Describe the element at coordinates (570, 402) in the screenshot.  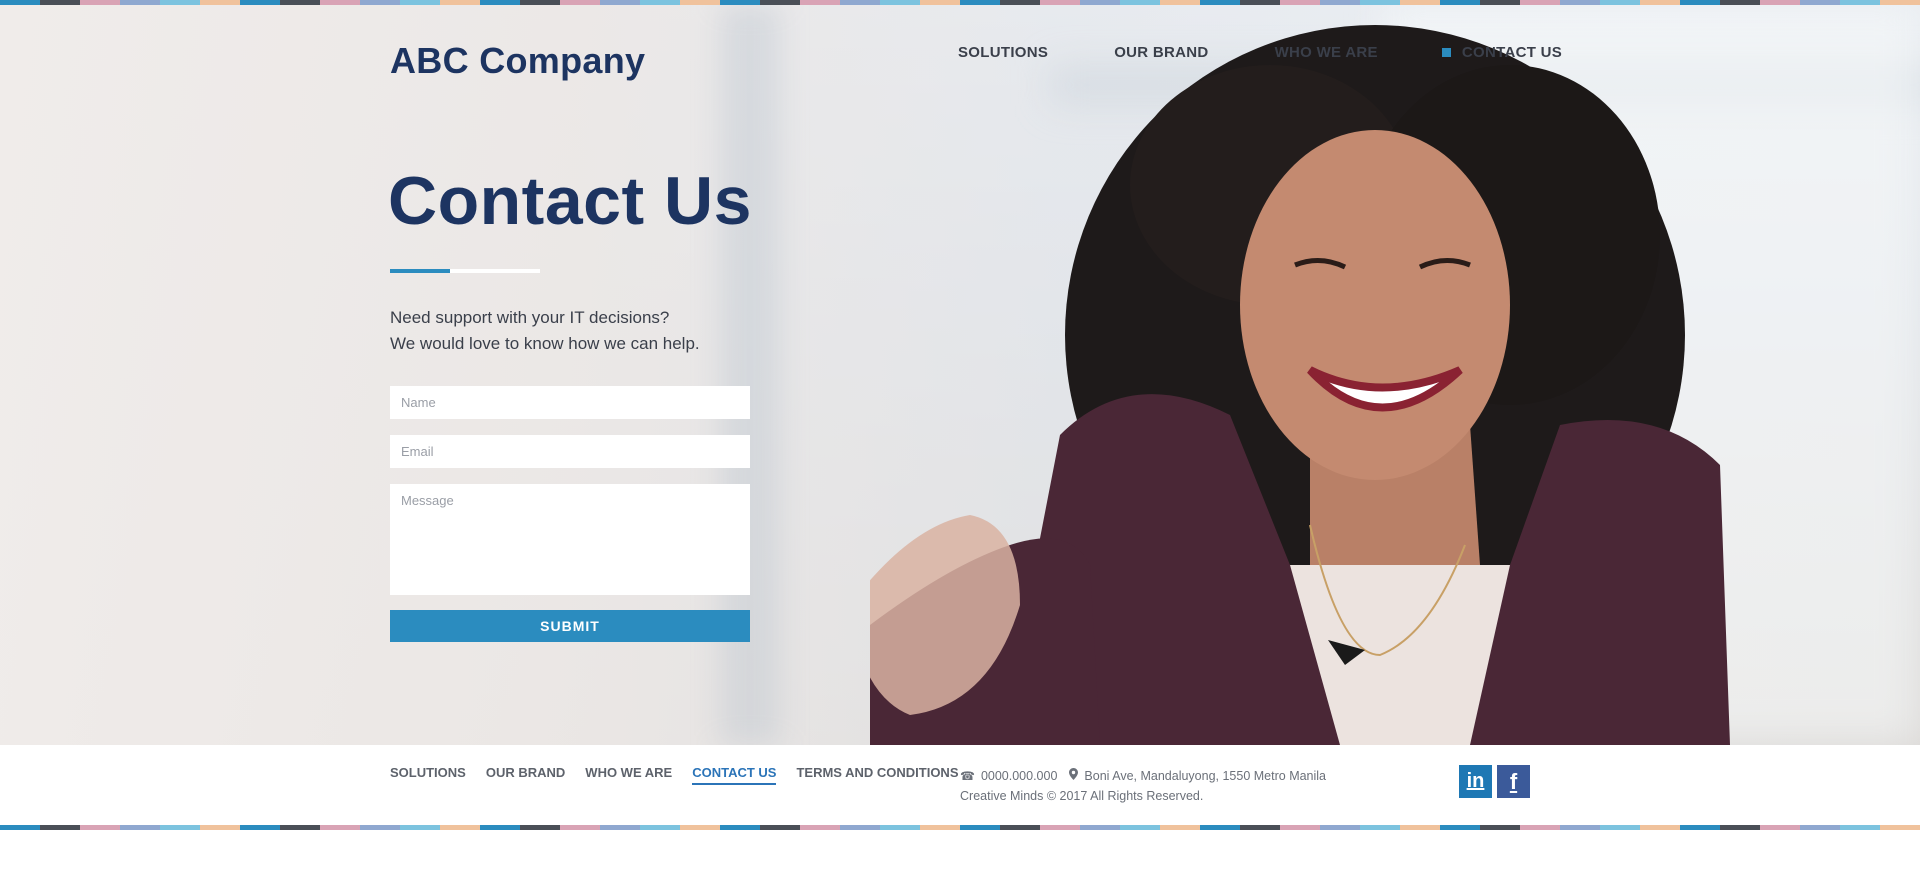
I see `name-input` at that location.